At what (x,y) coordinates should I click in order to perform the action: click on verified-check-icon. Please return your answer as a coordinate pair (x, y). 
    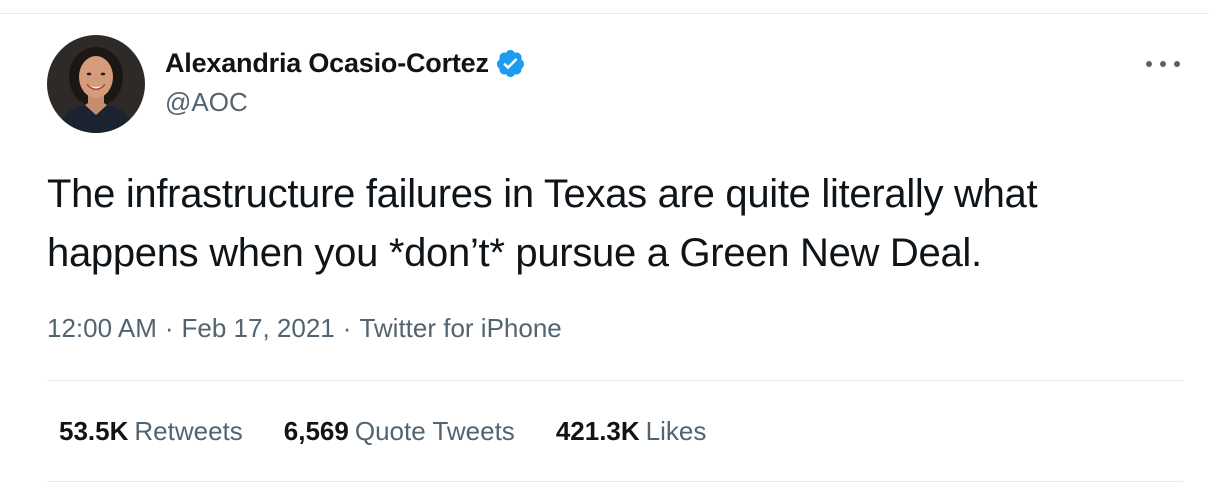
    Looking at the image, I should click on (510, 63).